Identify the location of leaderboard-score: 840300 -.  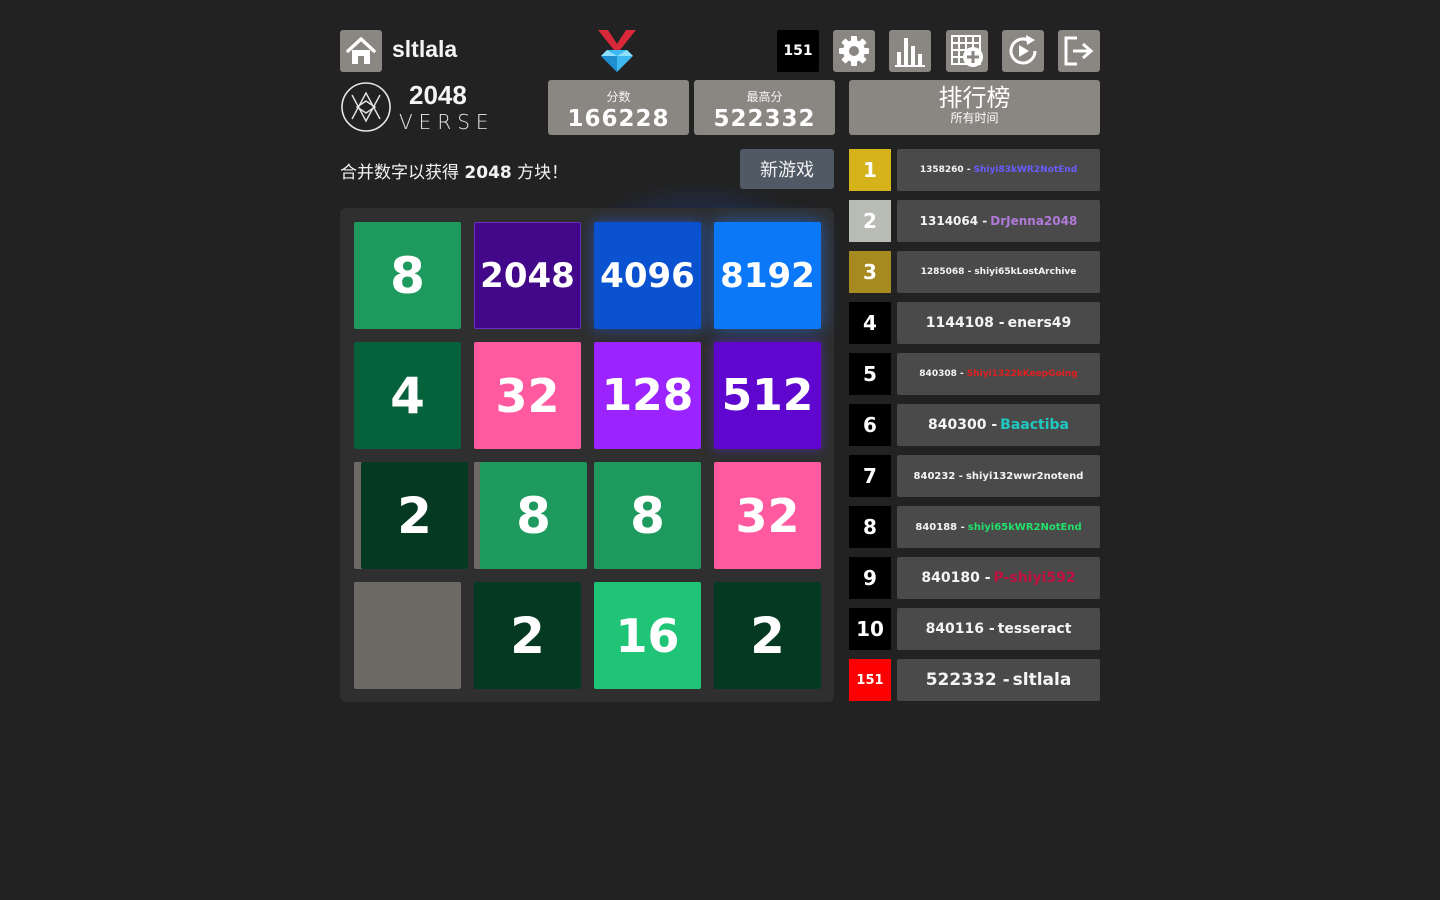
(963, 425).